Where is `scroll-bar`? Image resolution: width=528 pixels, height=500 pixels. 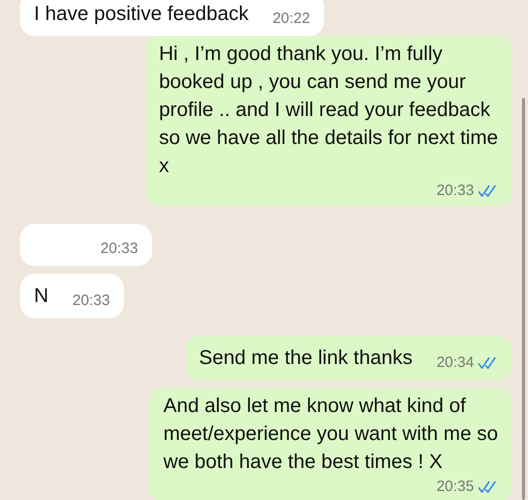
scroll-bar is located at coordinates (523, 299).